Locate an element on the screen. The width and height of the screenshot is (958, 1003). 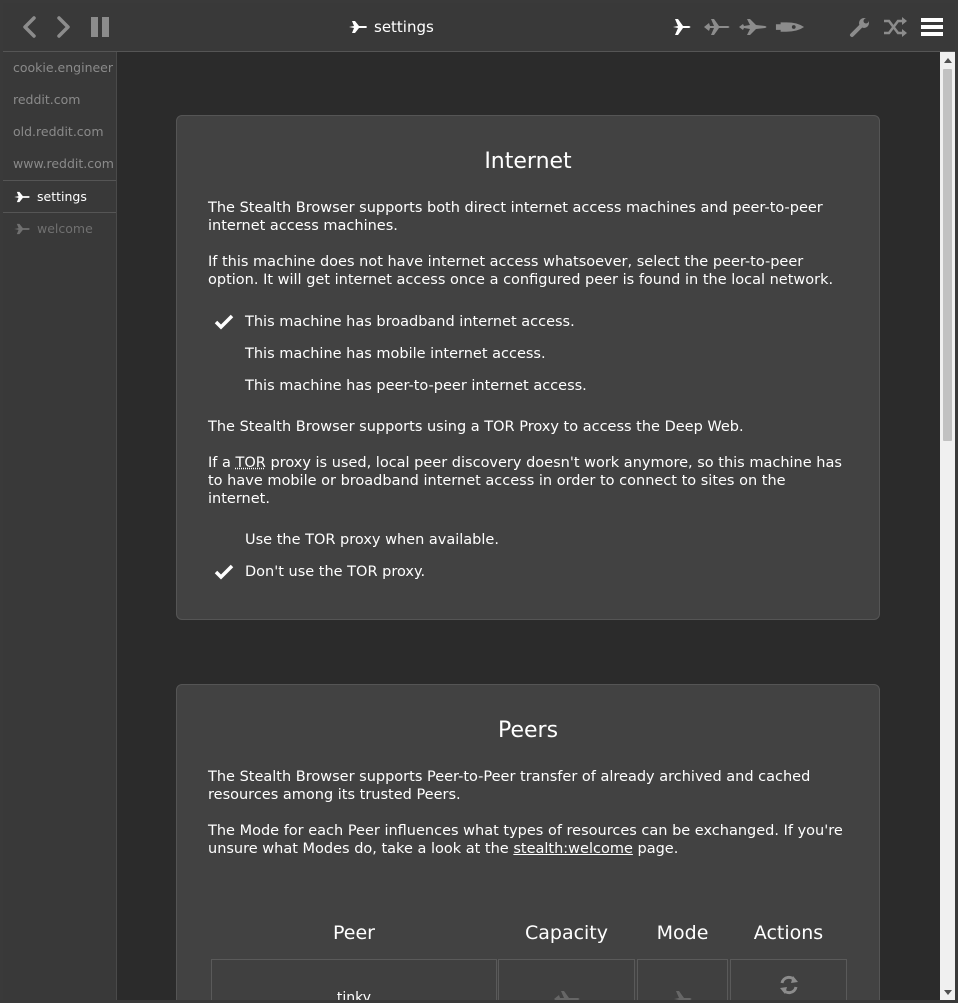
option-label: This machine has mobile internet access. is located at coordinates (395, 354).